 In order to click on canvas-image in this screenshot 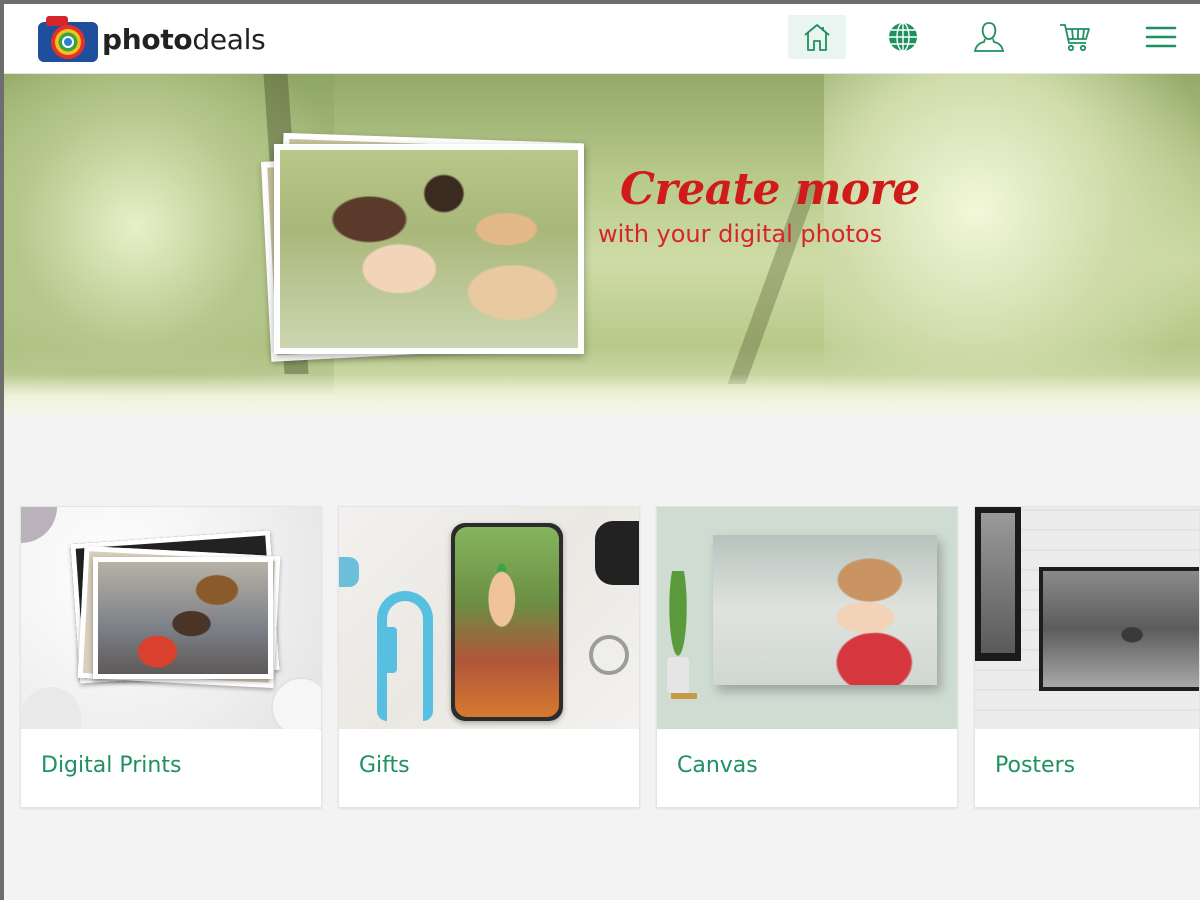, I will do `click(807, 618)`.